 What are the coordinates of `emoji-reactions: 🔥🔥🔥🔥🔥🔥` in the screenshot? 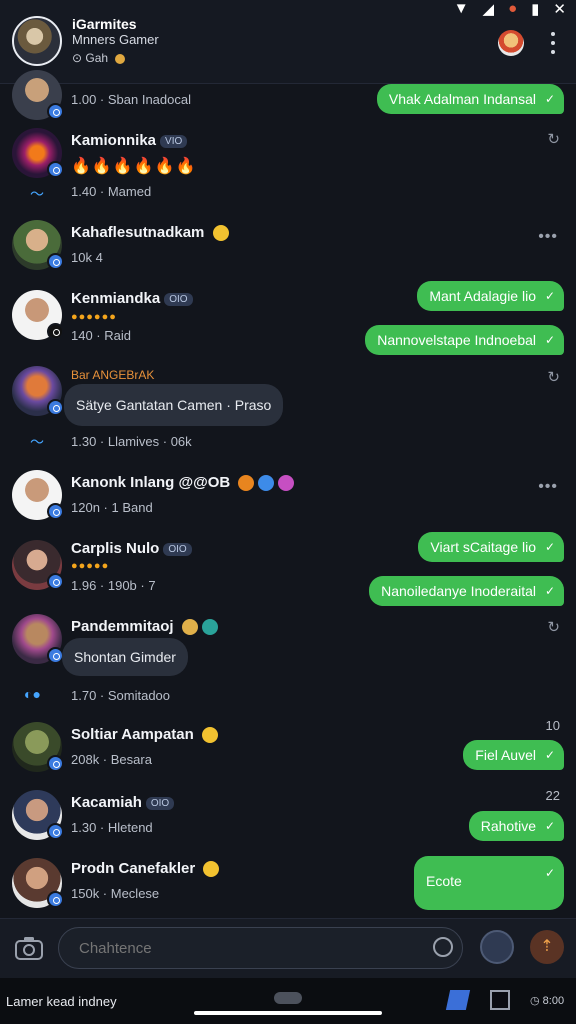 It's located at (134, 166).